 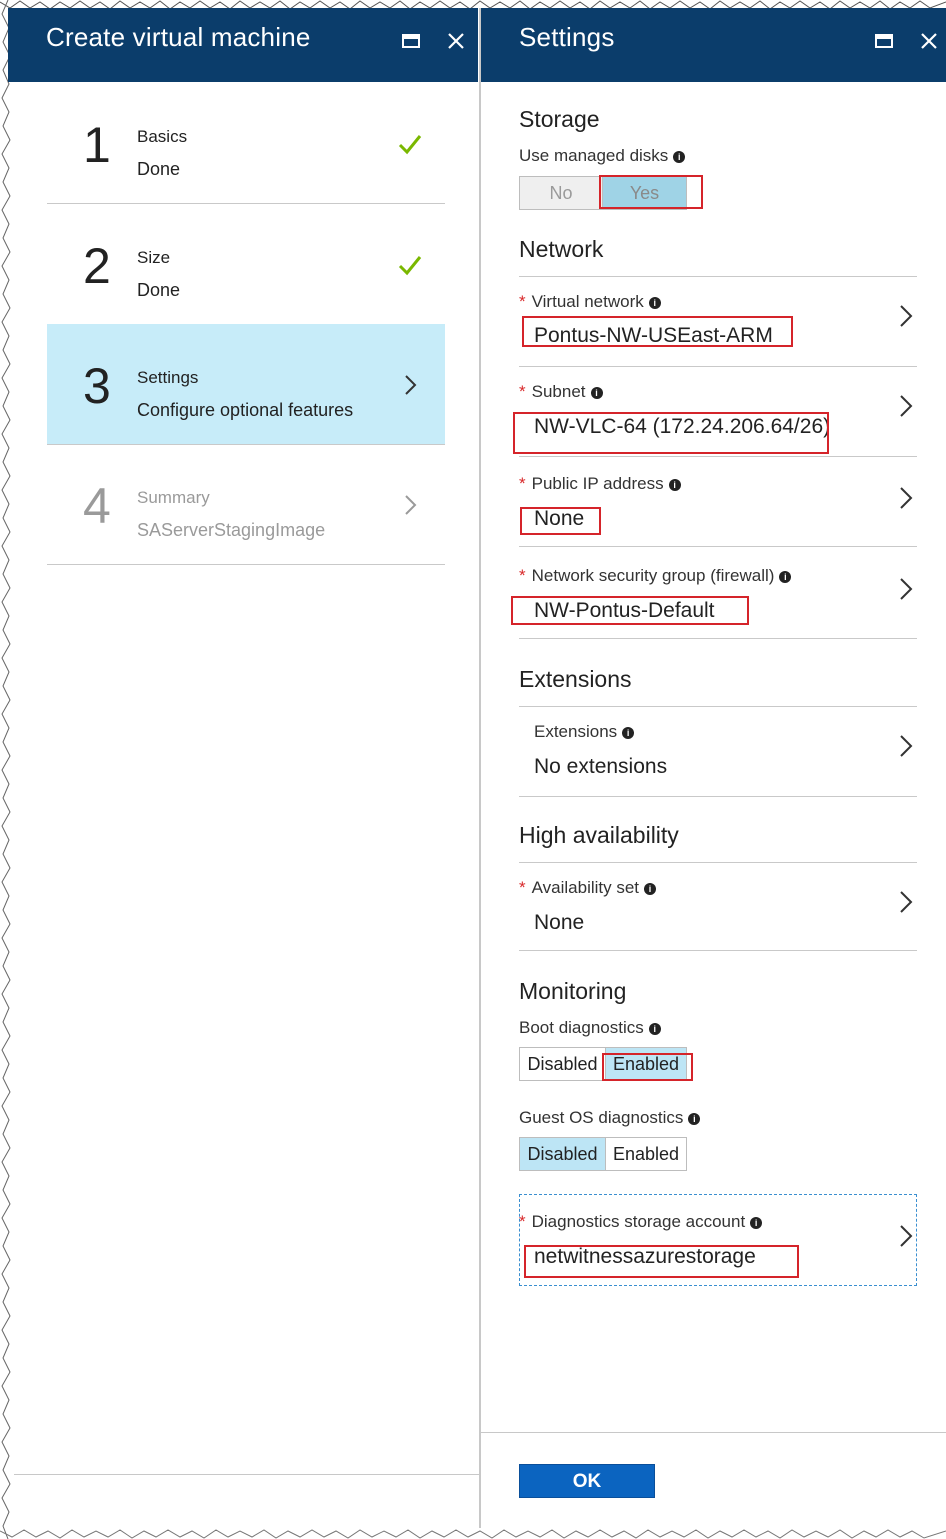 What do you see at coordinates (6, 769) in the screenshot?
I see `torn-edge-left` at bounding box center [6, 769].